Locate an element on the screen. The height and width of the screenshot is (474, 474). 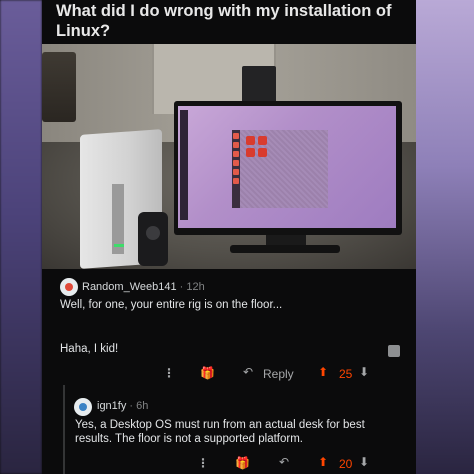
photo-pc-power-led is located at coordinates (119, 245).